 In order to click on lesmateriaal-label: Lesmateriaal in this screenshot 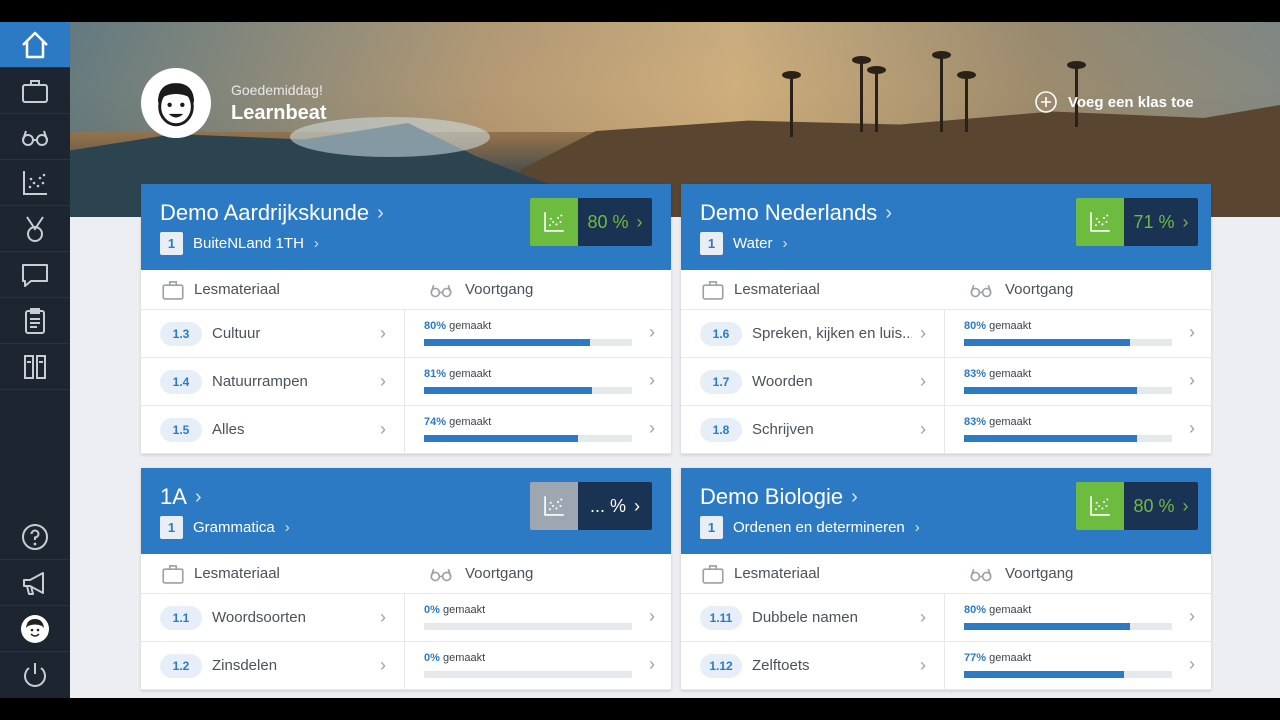, I will do `click(777, 289)`.